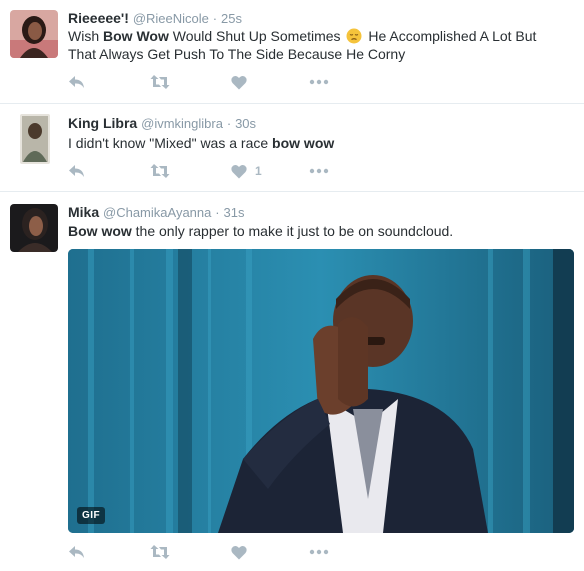 Image resolution: width=584 pixels, height=571 pixels. What do you see at coordinates (303, 143) in the screenshot?
I see `text-highlight: bow wow` at bounding box center [303, 143].